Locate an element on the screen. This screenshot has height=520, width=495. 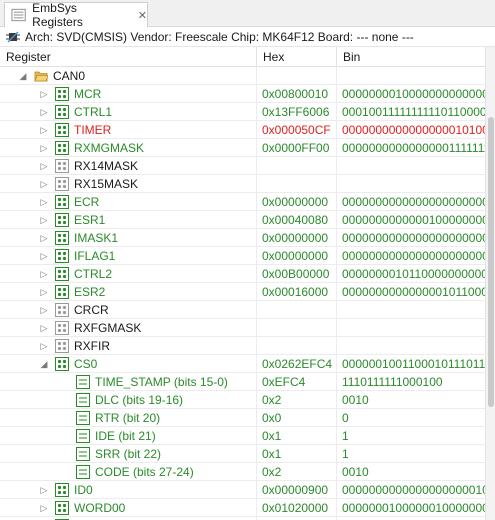
vertical-scrollbar is located at coordinates (490, 283).